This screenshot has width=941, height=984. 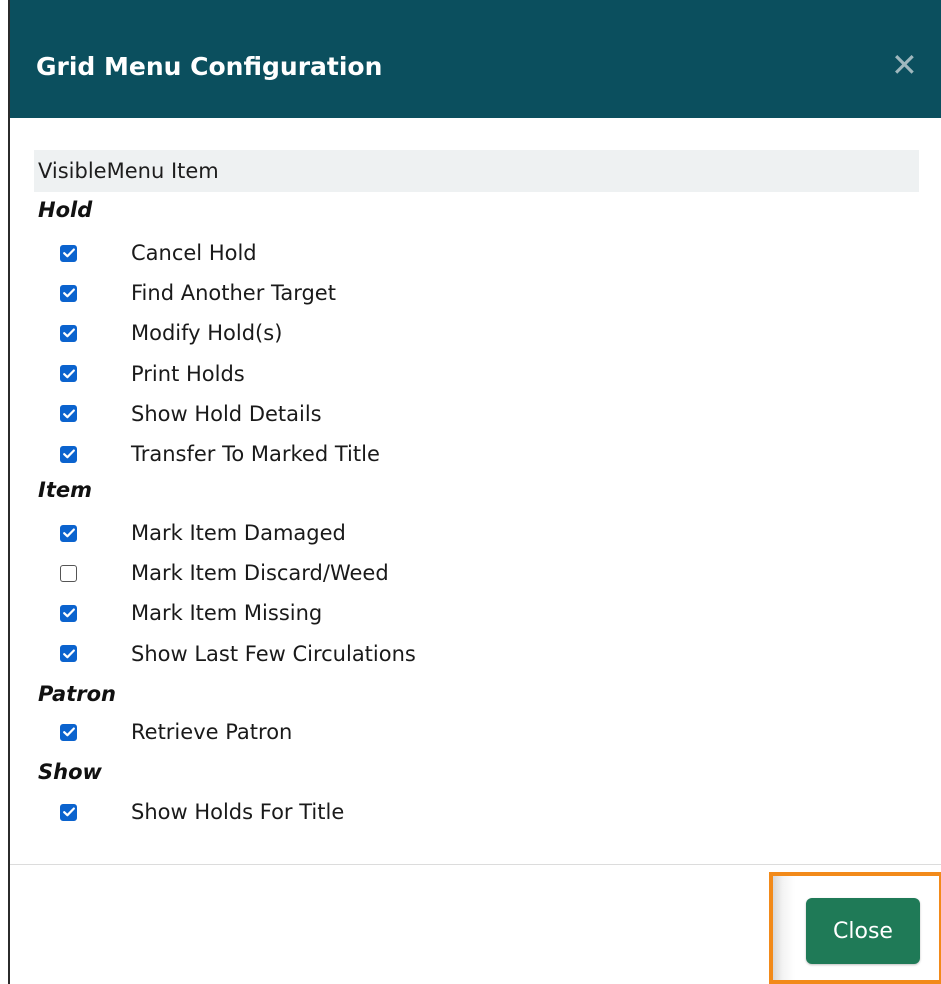 I want to click on group-header-show: Show, so click(x=70, y=772).